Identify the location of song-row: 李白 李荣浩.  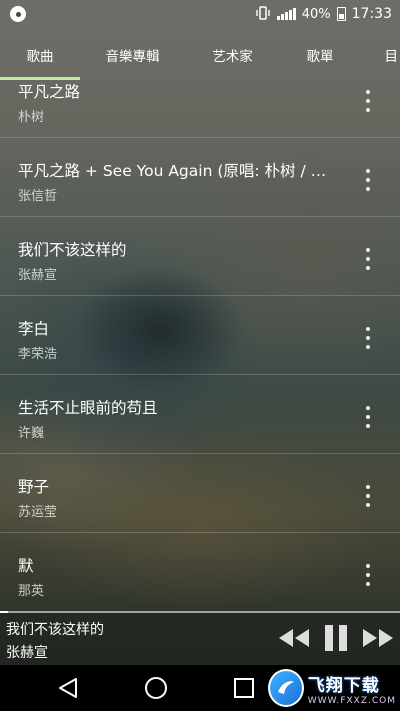
(200, 336).